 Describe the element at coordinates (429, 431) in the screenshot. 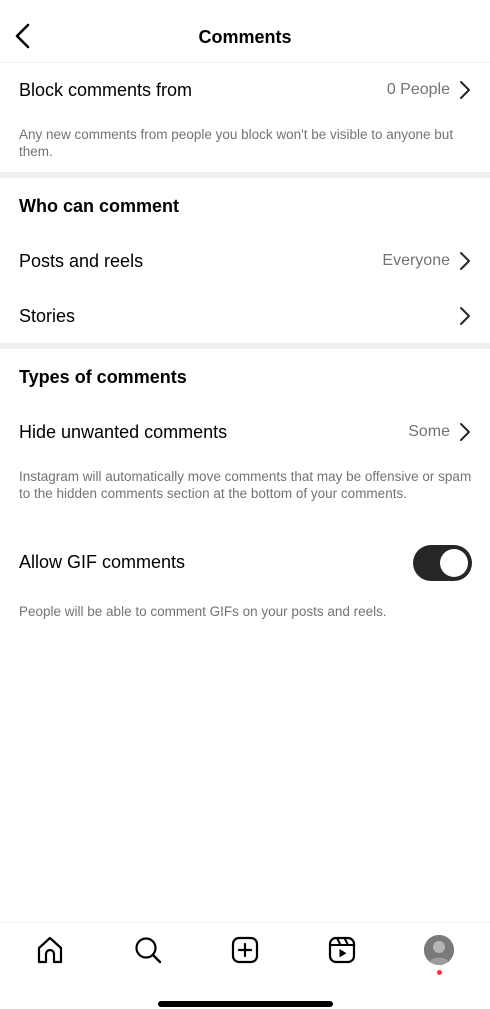

I see `hide-unwanted-comments-value: Some` at that location.